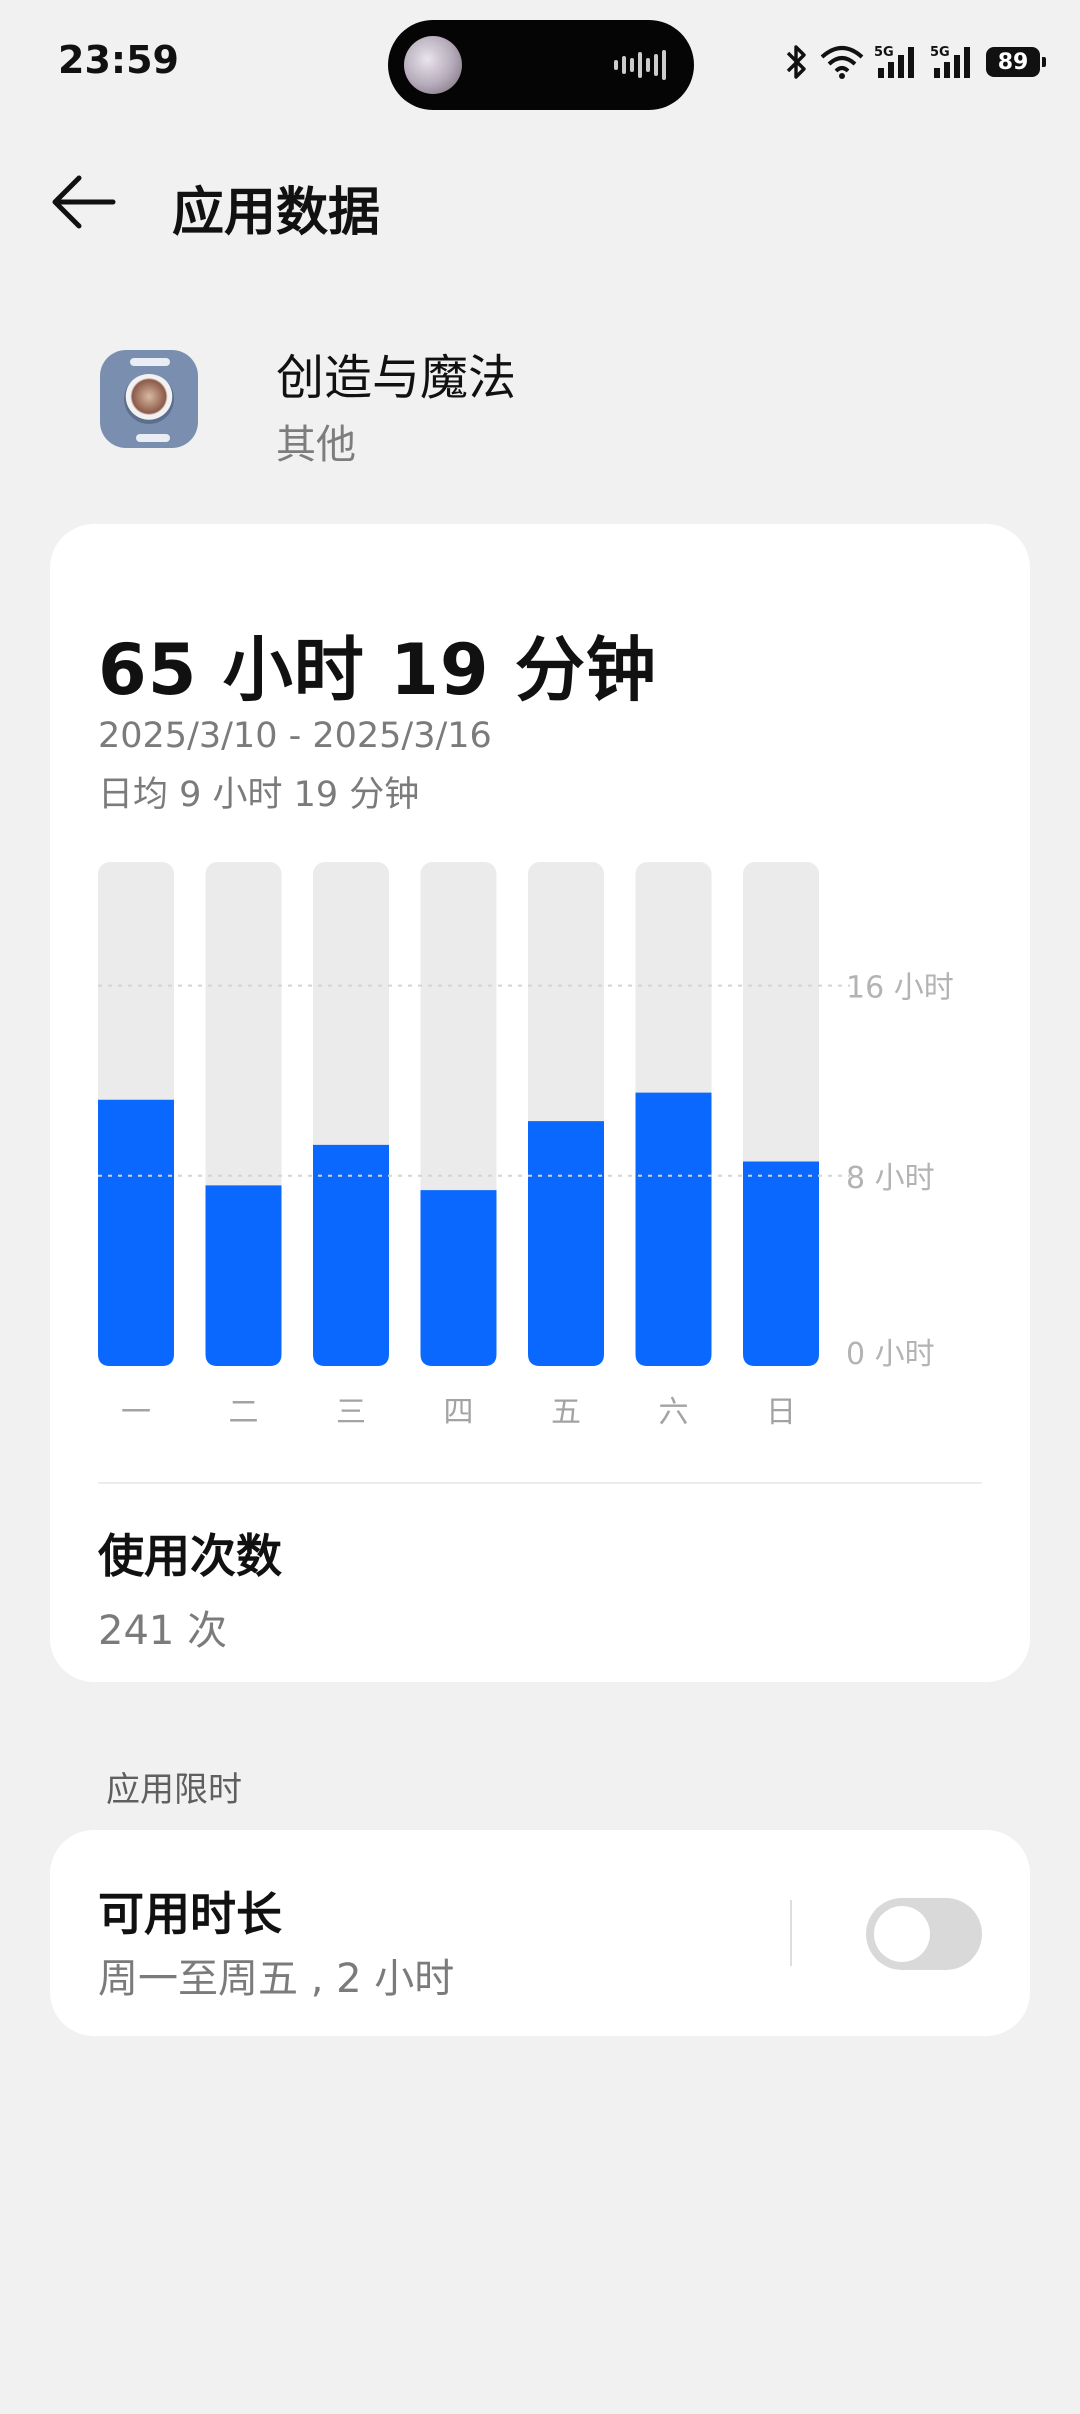 The image size is (1080, 2414). Describe the element at coordinates (781, 1412) in the screenshot. I see `x-tick-label: 日` at that location.